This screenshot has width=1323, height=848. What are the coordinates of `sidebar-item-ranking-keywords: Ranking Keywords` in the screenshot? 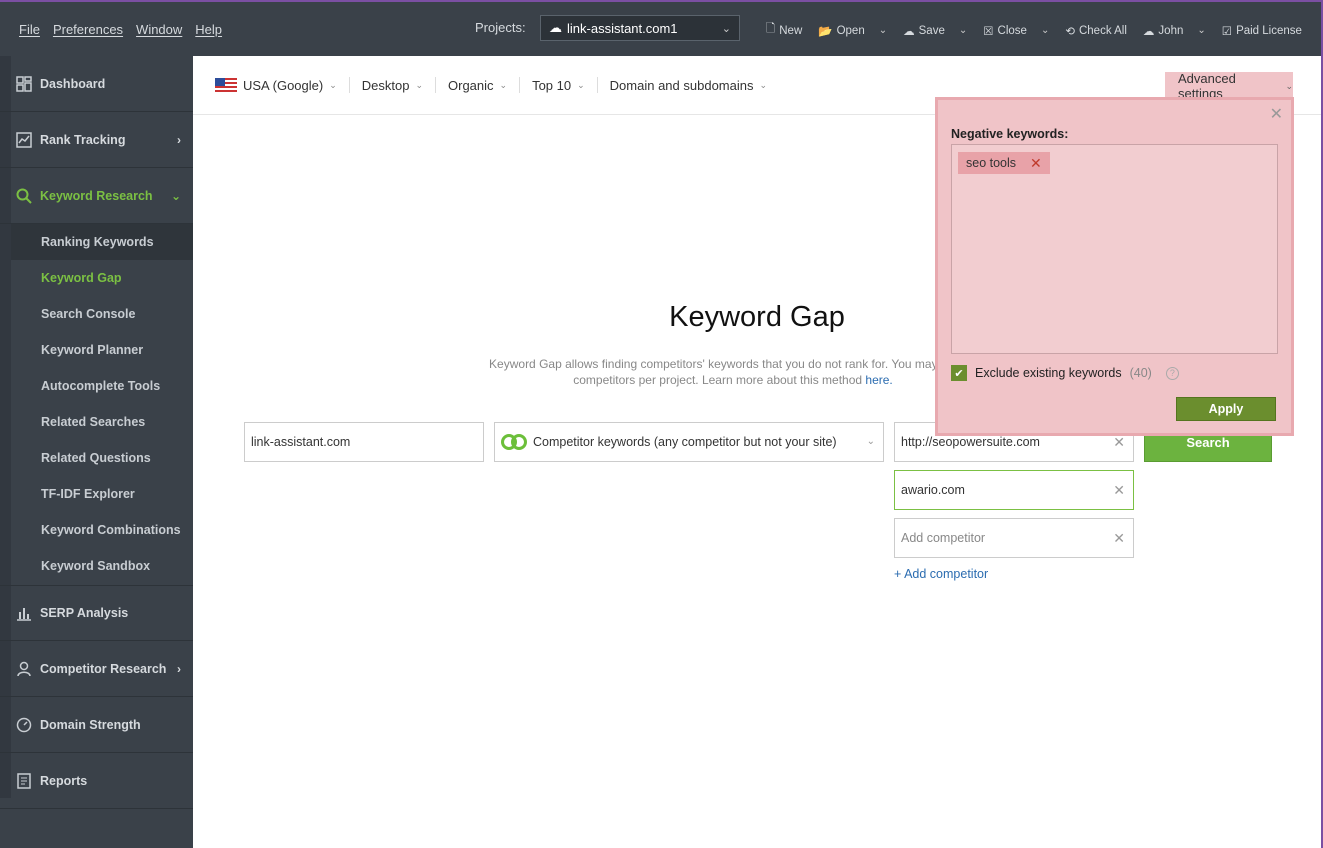 It's located at (102, 242).